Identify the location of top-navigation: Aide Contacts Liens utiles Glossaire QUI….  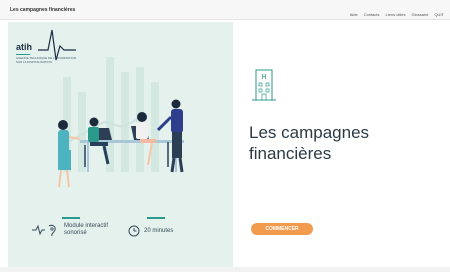
(397, 14).